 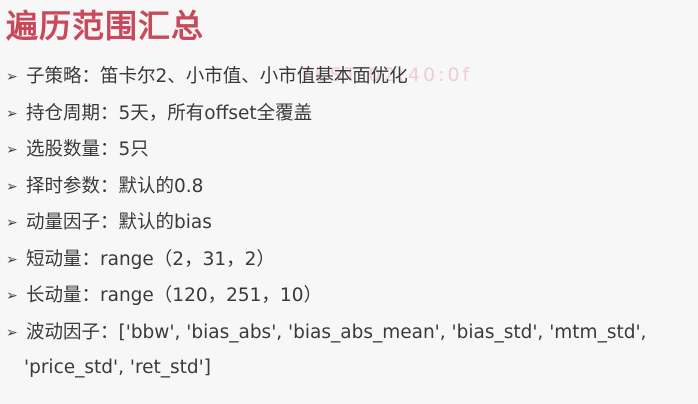 I want to click on list-item: ➢ 动量因子：默认的bias, so click(x=351, y=226).